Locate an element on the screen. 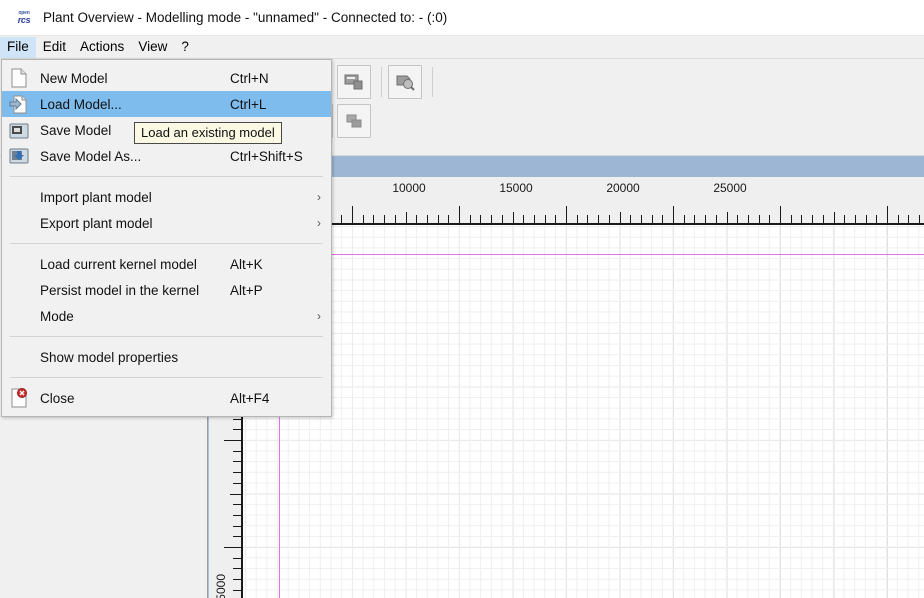 The height and width of the screenshot is (598, 924). new-document-icon is located at coordinates (19, 78).